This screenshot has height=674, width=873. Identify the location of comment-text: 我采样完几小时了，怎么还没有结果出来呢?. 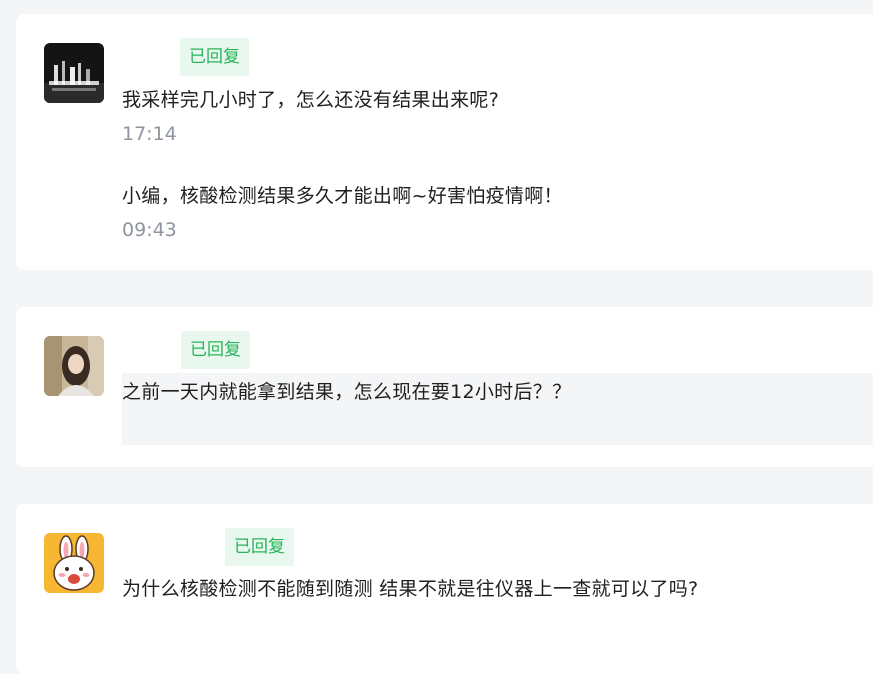
(311, 100).